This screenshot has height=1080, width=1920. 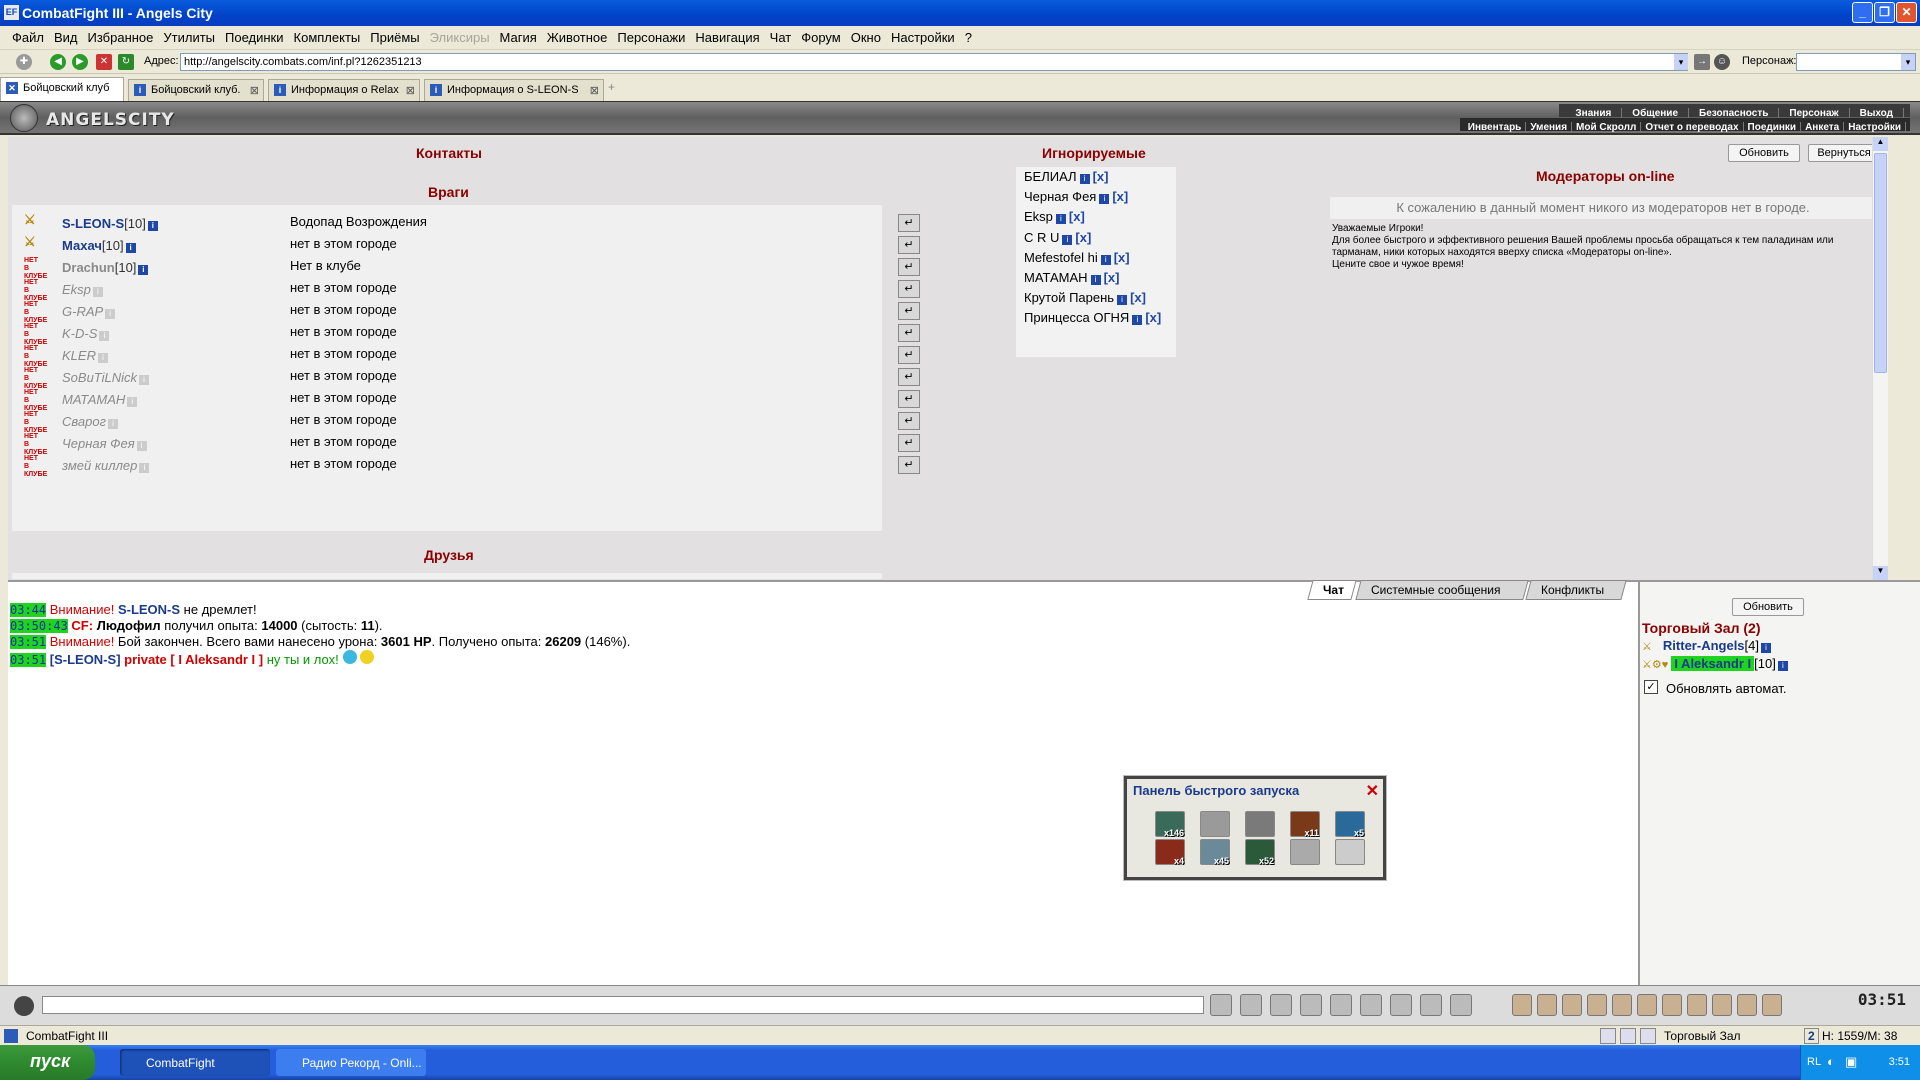 I want to click on menu-item: Настройки, so click(x=923, y=35).